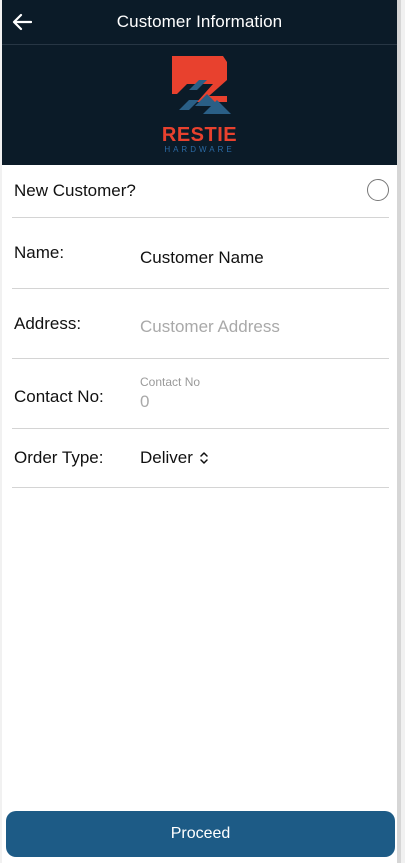 This screenshot has height=863, width=405. Describe the element at coordinates (210, 327) in the screenshot. I see `address-input: Customer Address` at that location.